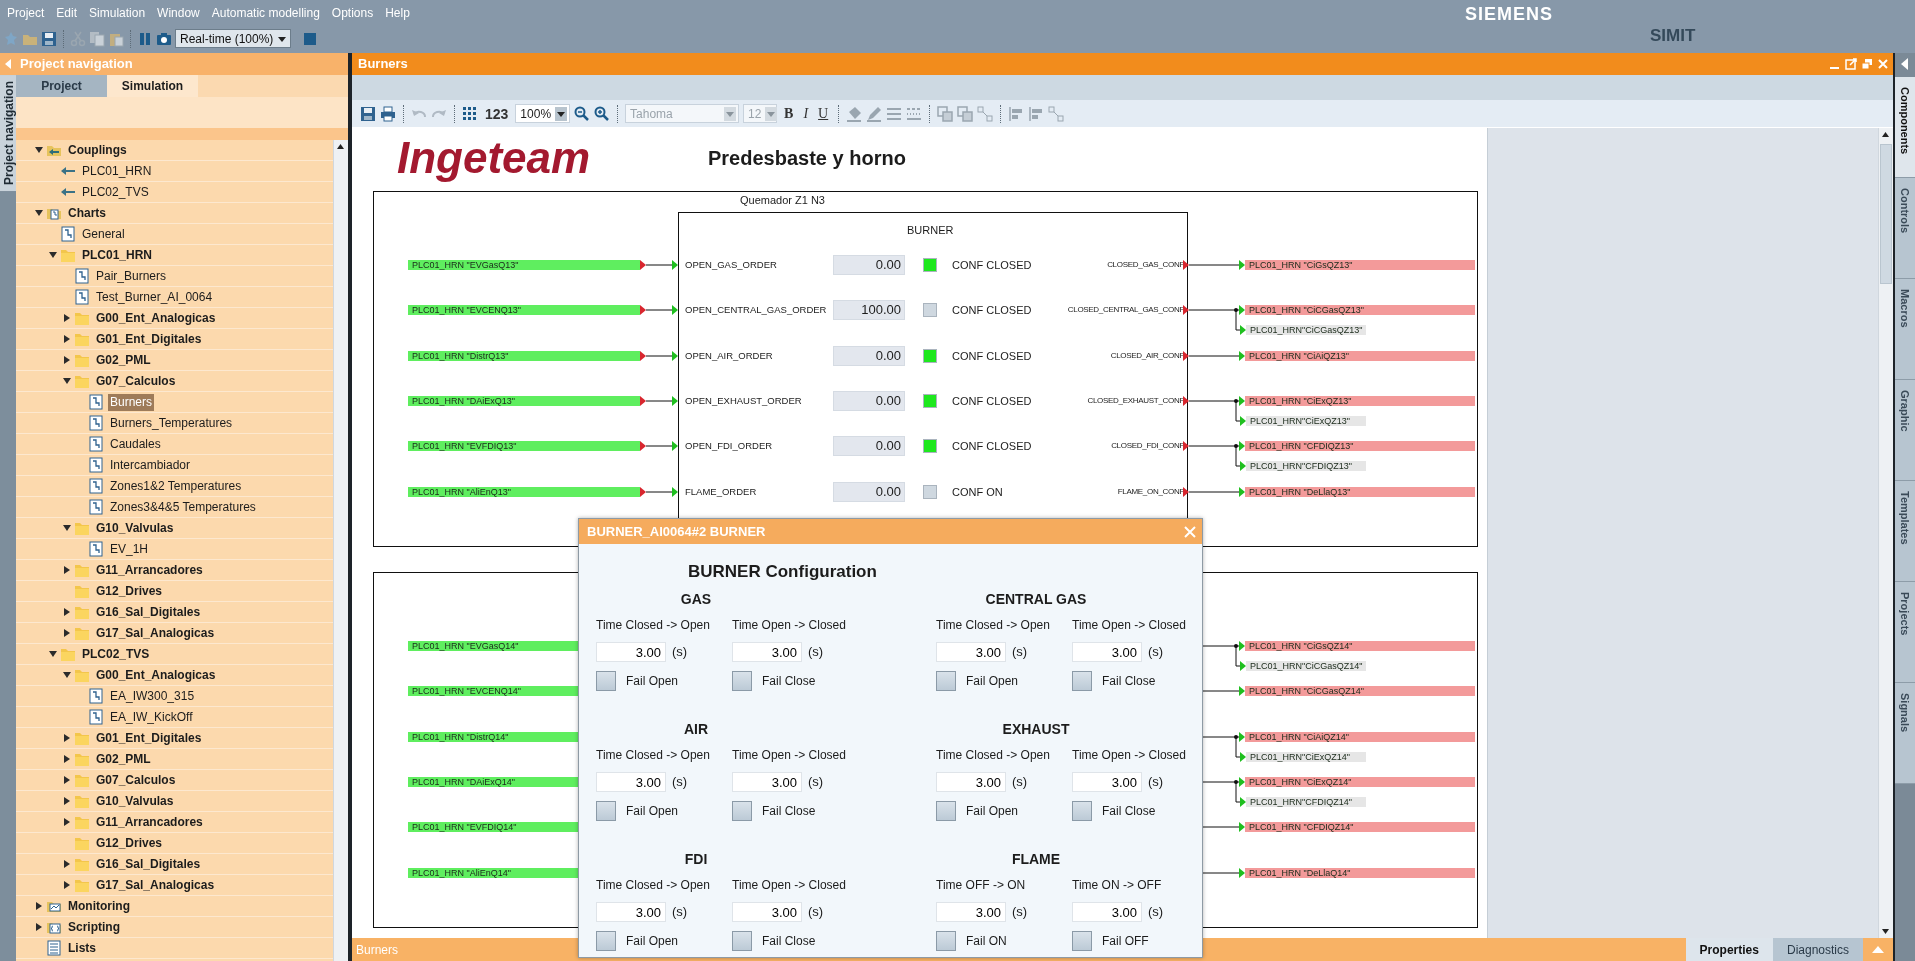 The width and height of the screenshot is (1915, 961). Describe the element at coordinates (823, 113) in the screenshot. I see `format-button: U` at that location.